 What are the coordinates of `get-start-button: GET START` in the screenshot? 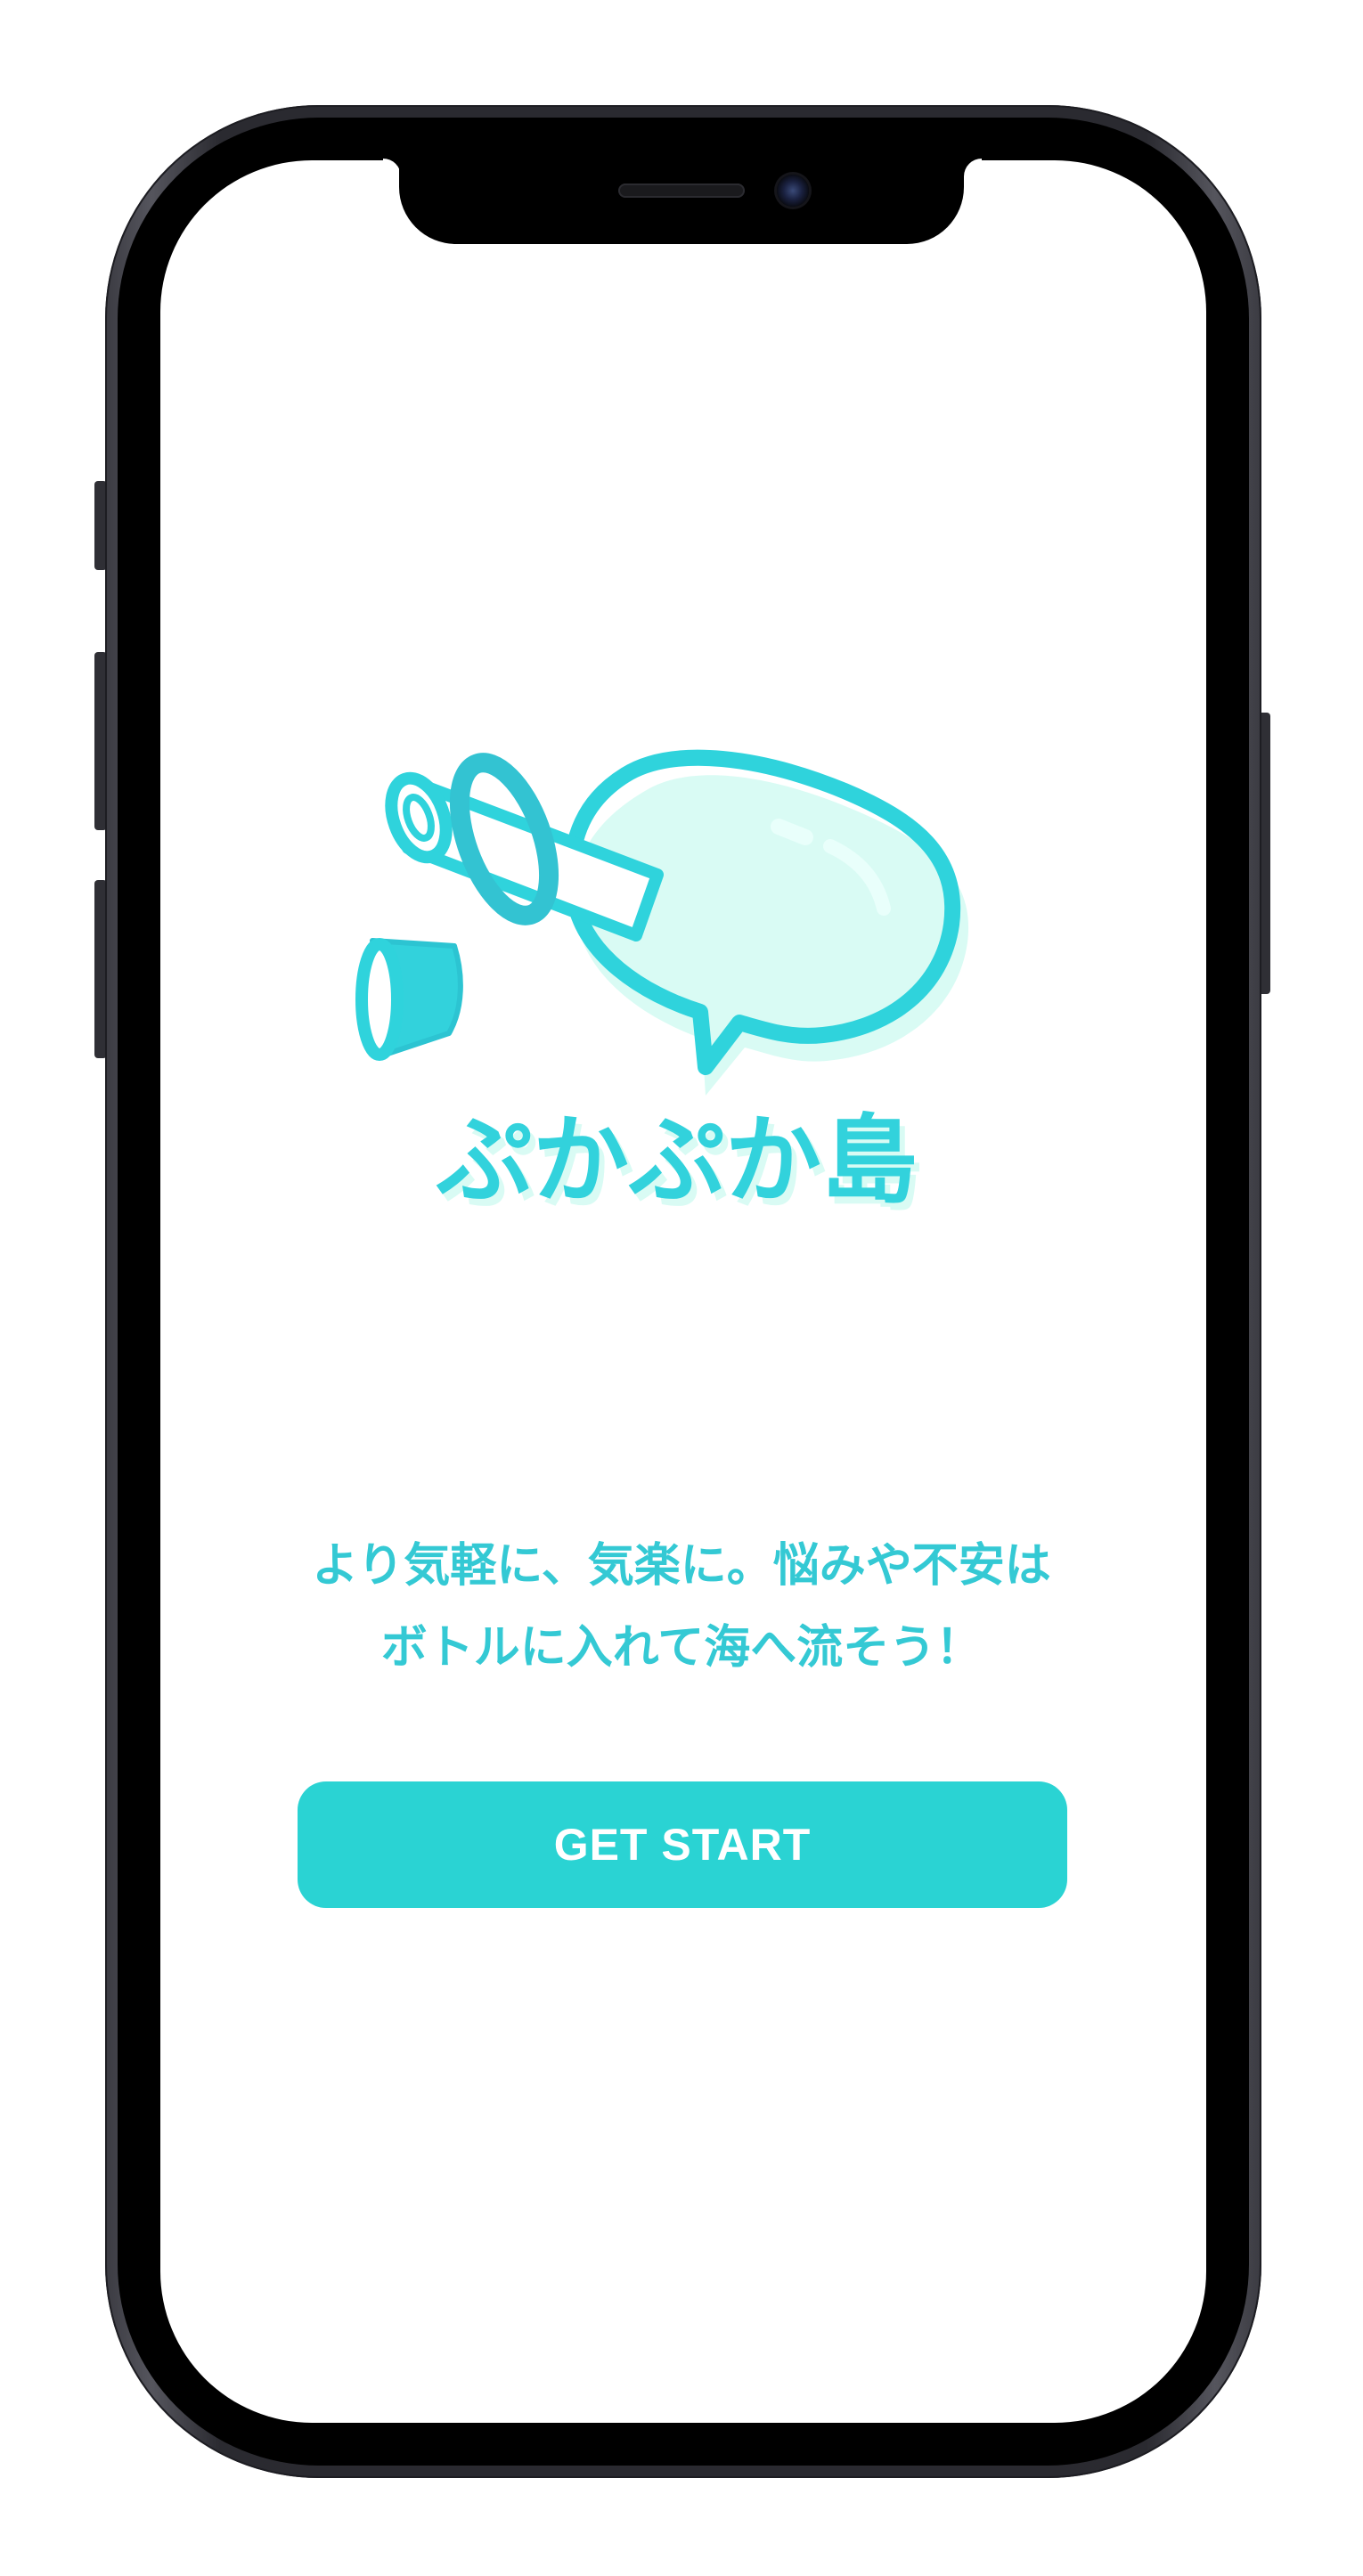 It's located at (682, 1844).